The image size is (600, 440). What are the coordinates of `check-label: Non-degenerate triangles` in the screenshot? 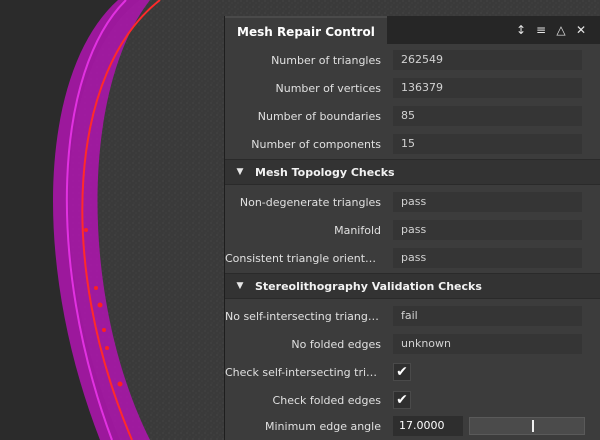 It's located at (310, 202).